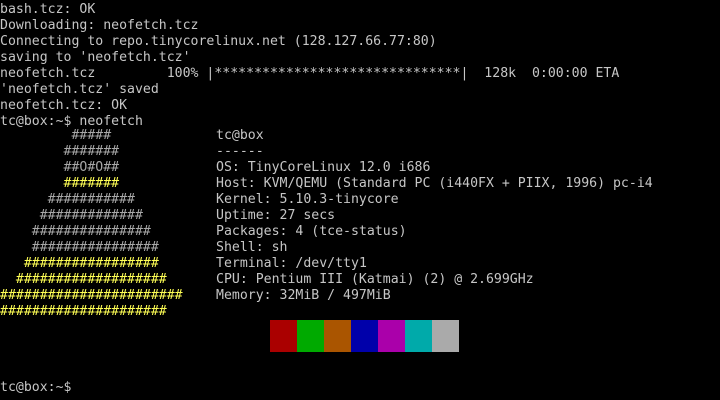 This screenshot has width=720, height=400. Describe the element at coordinates (291, 263) in the screenshot. I see `info-row-terminal: Terminal: /dev/tty1` at that location.